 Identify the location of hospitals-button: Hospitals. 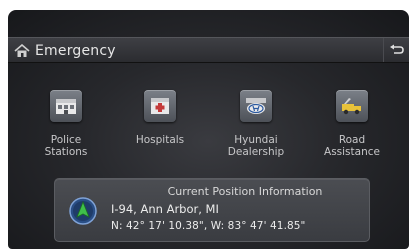
(160, 130).